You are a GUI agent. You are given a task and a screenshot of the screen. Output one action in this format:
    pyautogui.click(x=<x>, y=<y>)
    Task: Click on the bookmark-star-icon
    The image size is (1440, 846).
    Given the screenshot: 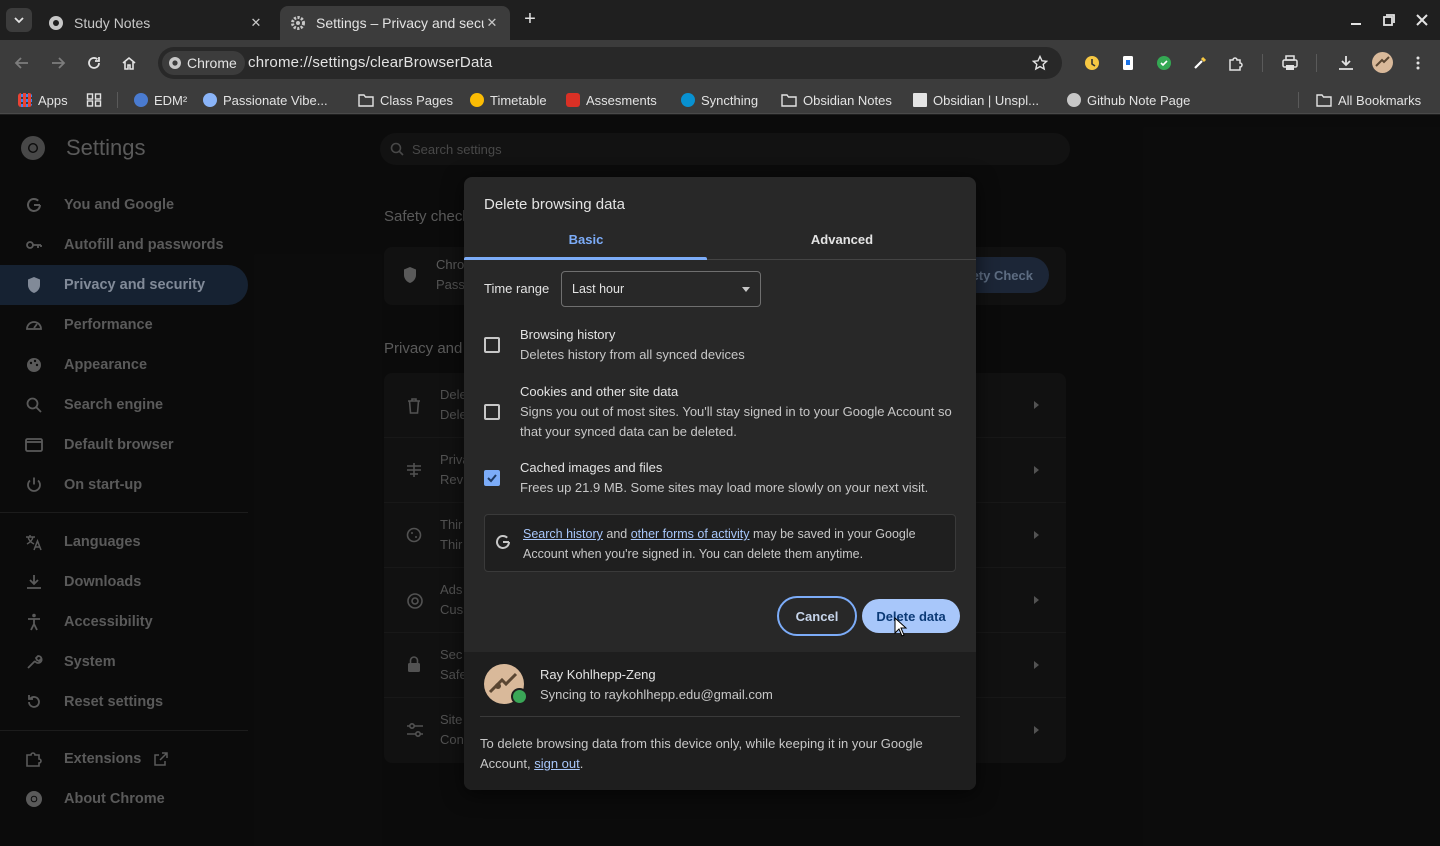 What is the action you would take?
    pyautogui.click(x=1040, y=63)
    